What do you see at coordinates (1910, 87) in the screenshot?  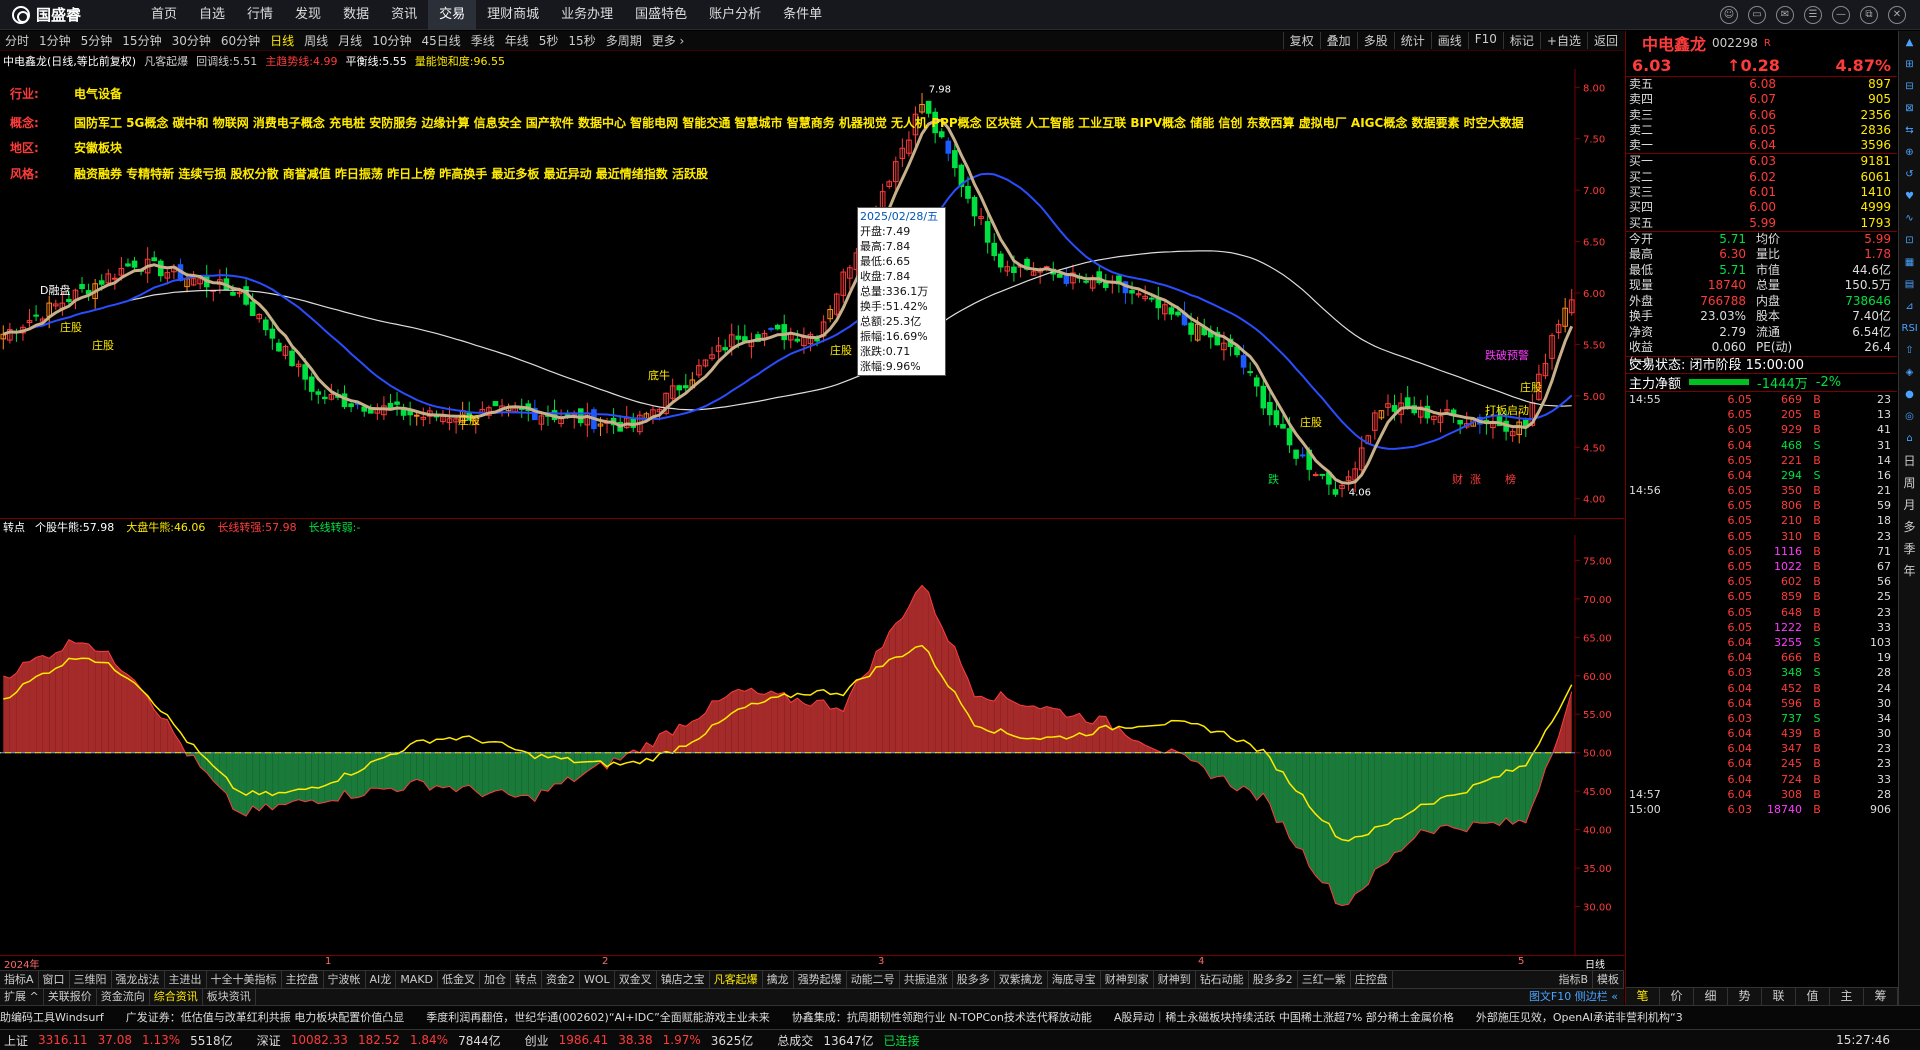 I see `side-tool-icon-2: ⊟` at bounding box center [1910, 87].